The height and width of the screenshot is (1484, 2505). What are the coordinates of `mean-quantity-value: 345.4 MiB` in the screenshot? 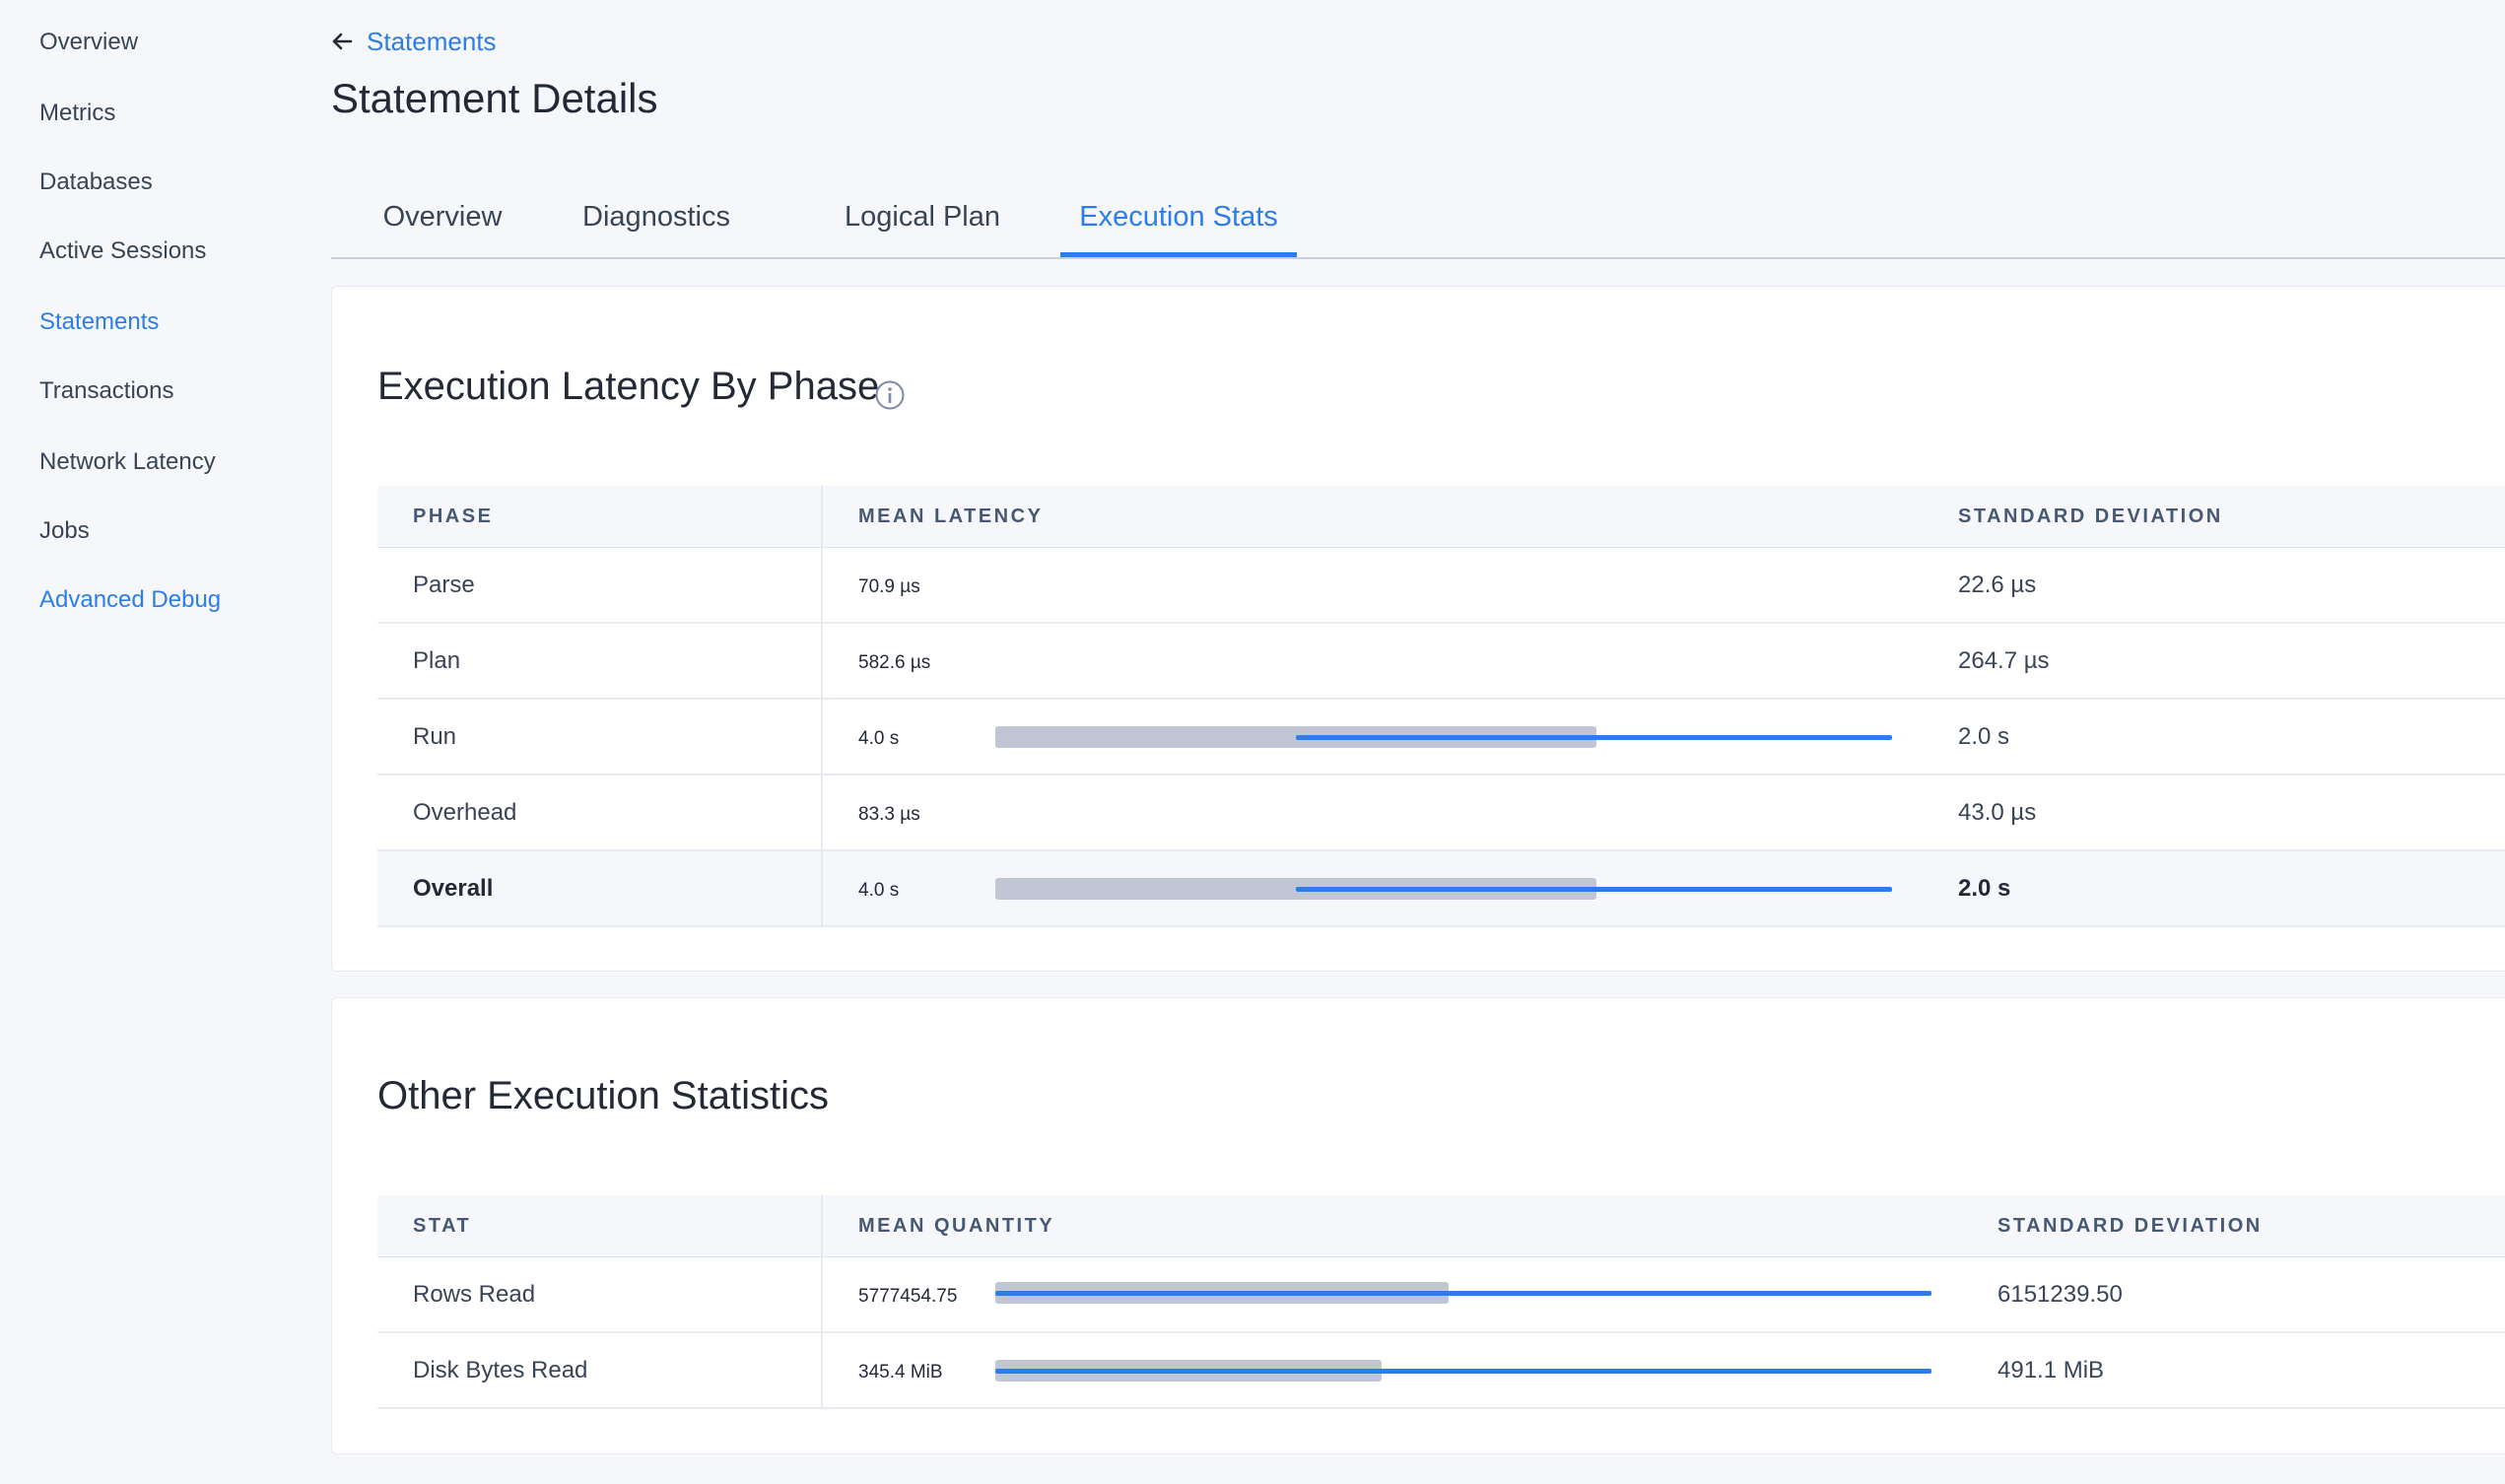 It's located at (900, 1372).